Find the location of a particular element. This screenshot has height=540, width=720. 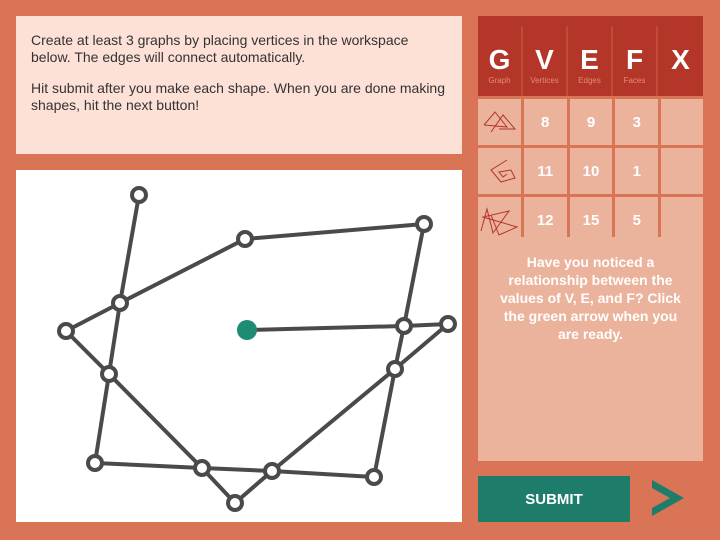

graph-2-thumbnail is located at coordinates (499, 171).